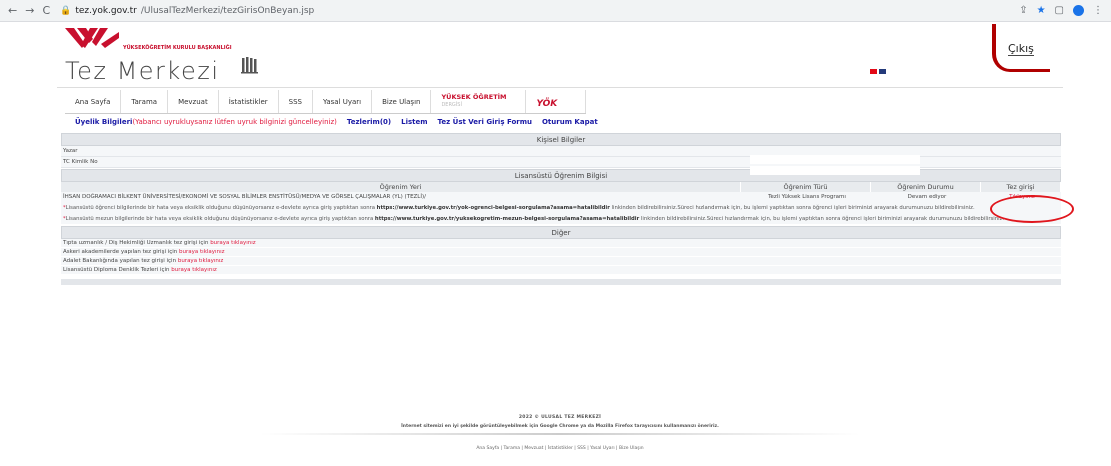  Describe the element at coordinates (926, 187) in the screenshot. I see `col-status: Öğrenim Durumu` at that location.